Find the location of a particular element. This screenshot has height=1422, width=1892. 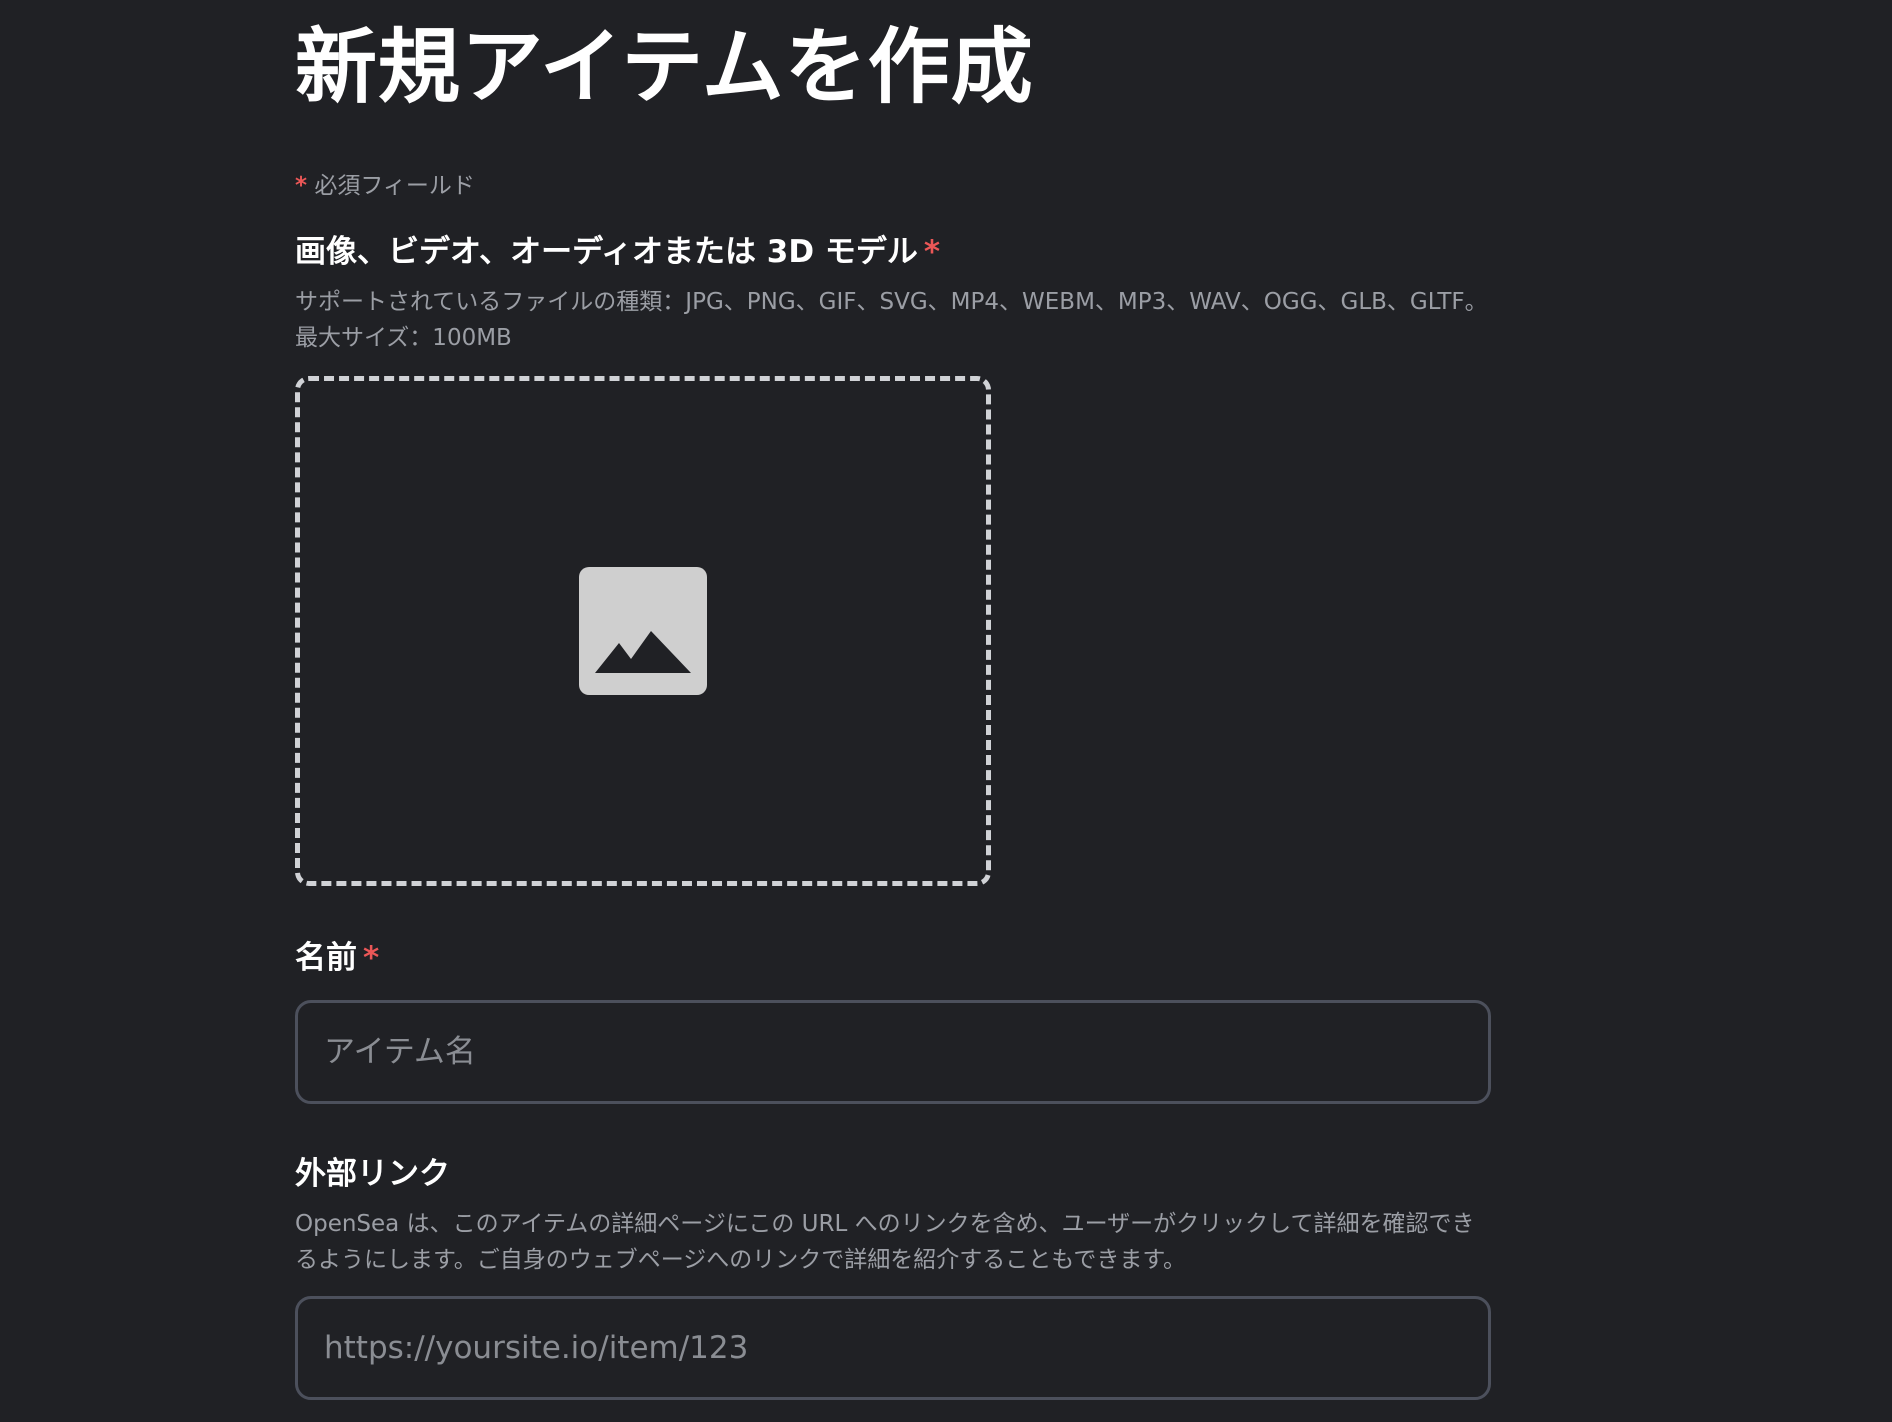

page-title: 新規アイテムを作成 is located at coordinates (664, 67).